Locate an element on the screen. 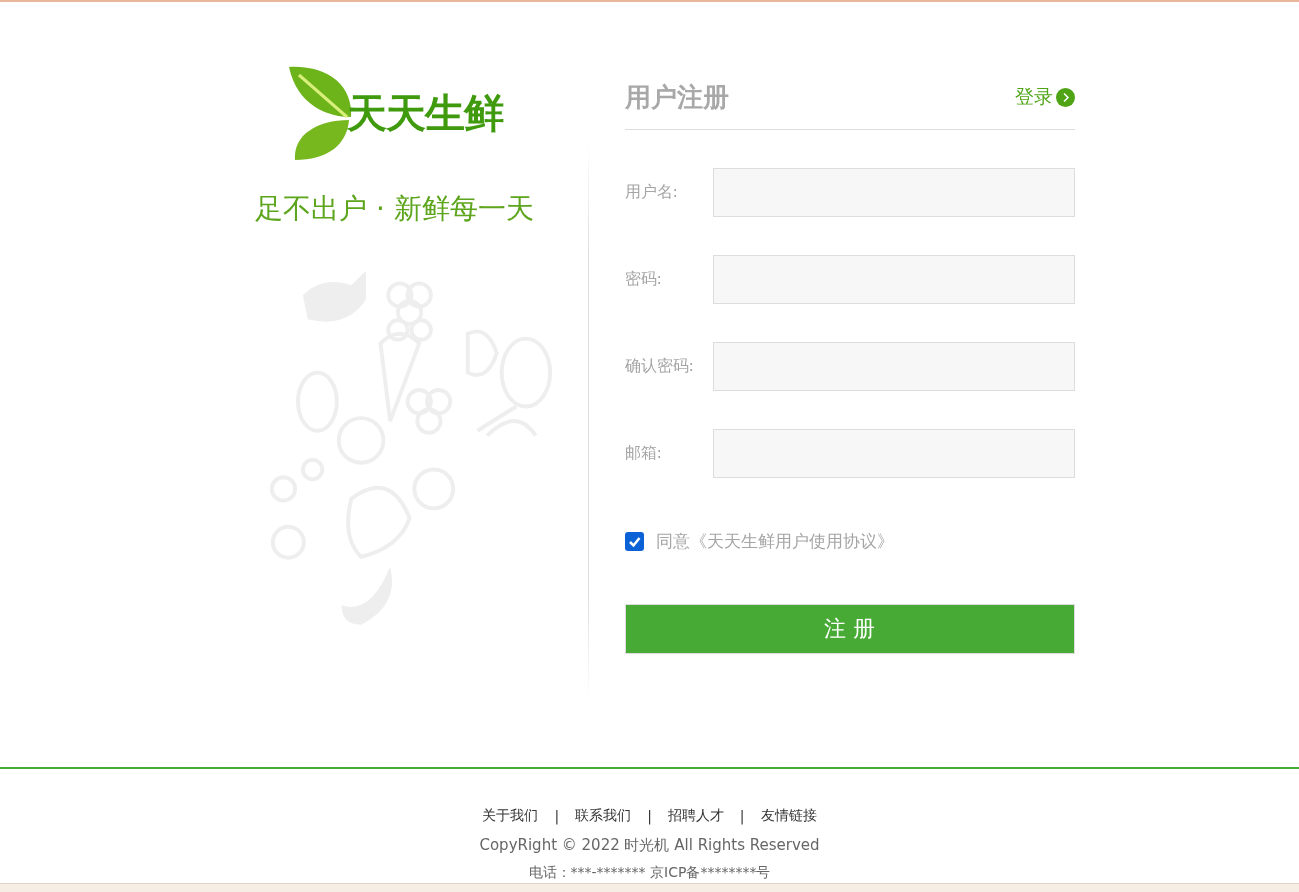 This screenshot has width=1299, height=892. field-label: 密码: is located at coordinates (643, 279).